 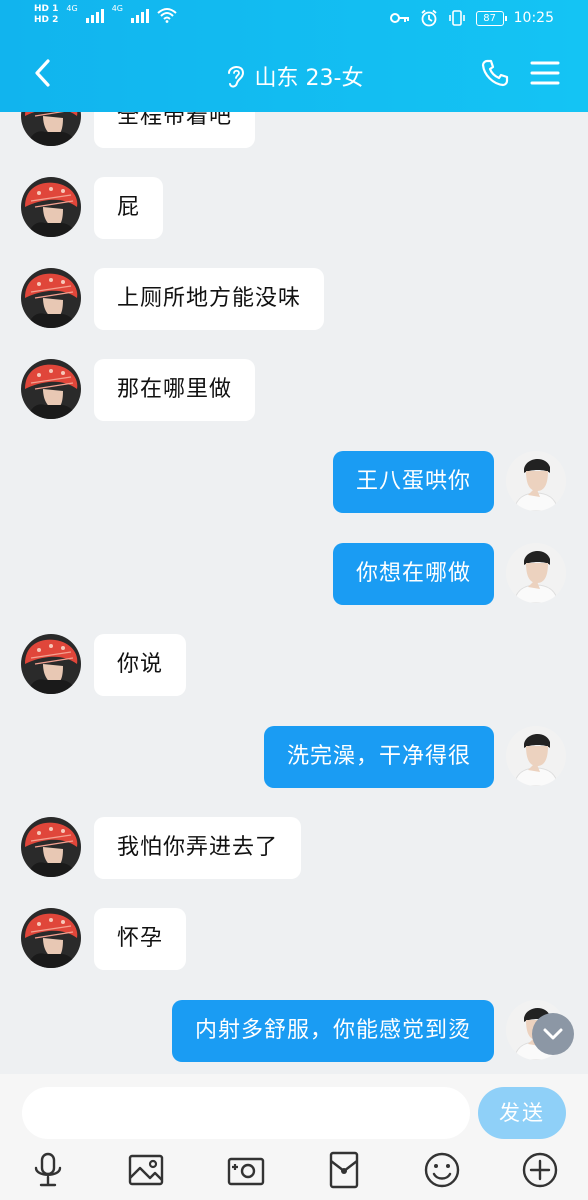 I want to click on incoming-message-bubble: 我怕你弄进去了, so click(x=198, y=848).